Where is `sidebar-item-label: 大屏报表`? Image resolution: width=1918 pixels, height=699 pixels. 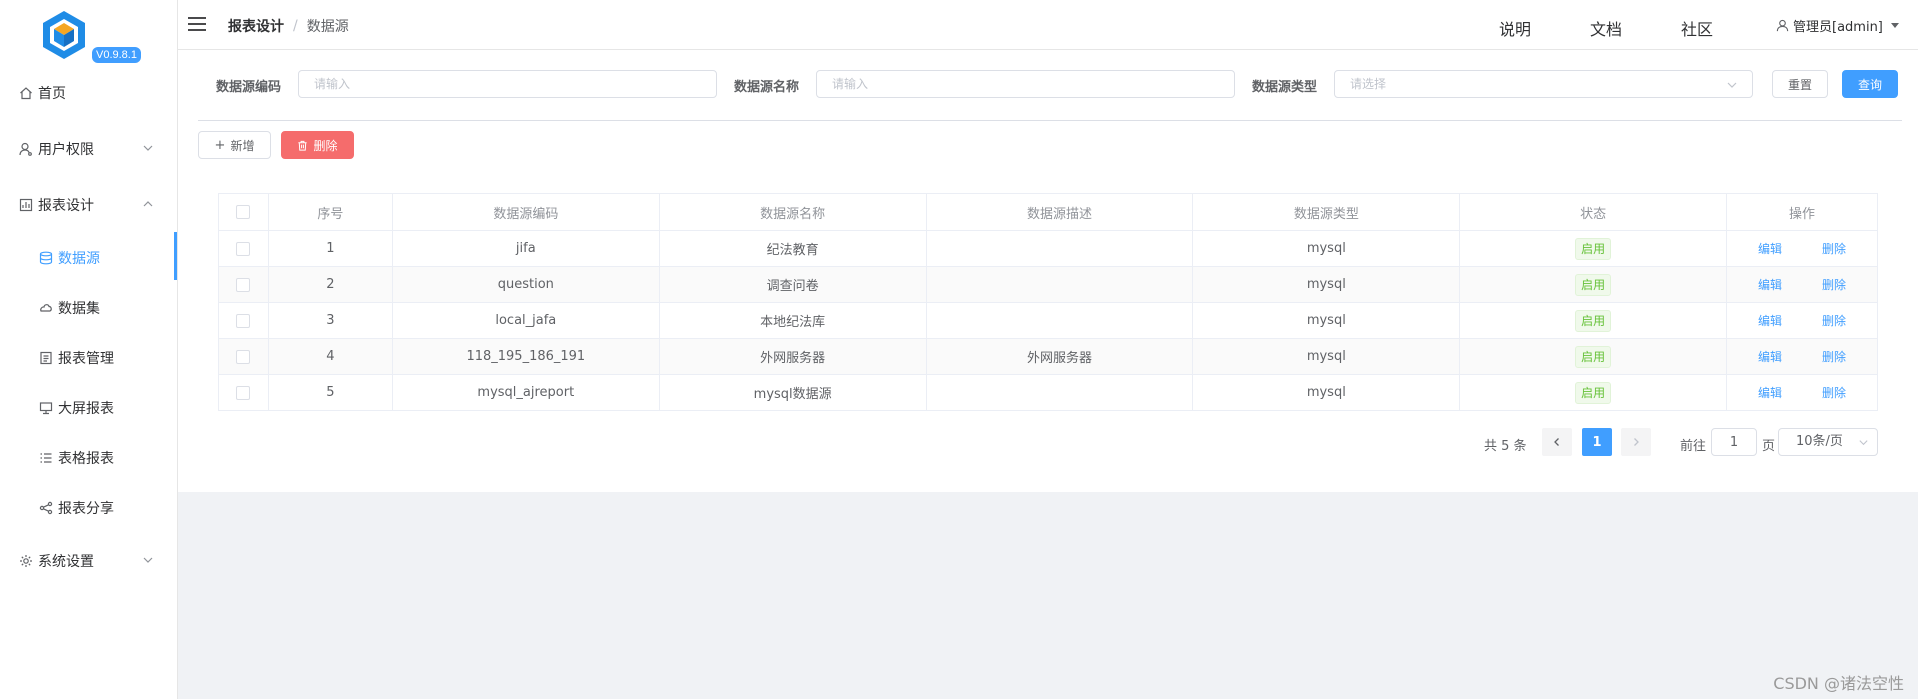 sidebar-item-label: 大屏报表 is located at coordinates (86, 409).